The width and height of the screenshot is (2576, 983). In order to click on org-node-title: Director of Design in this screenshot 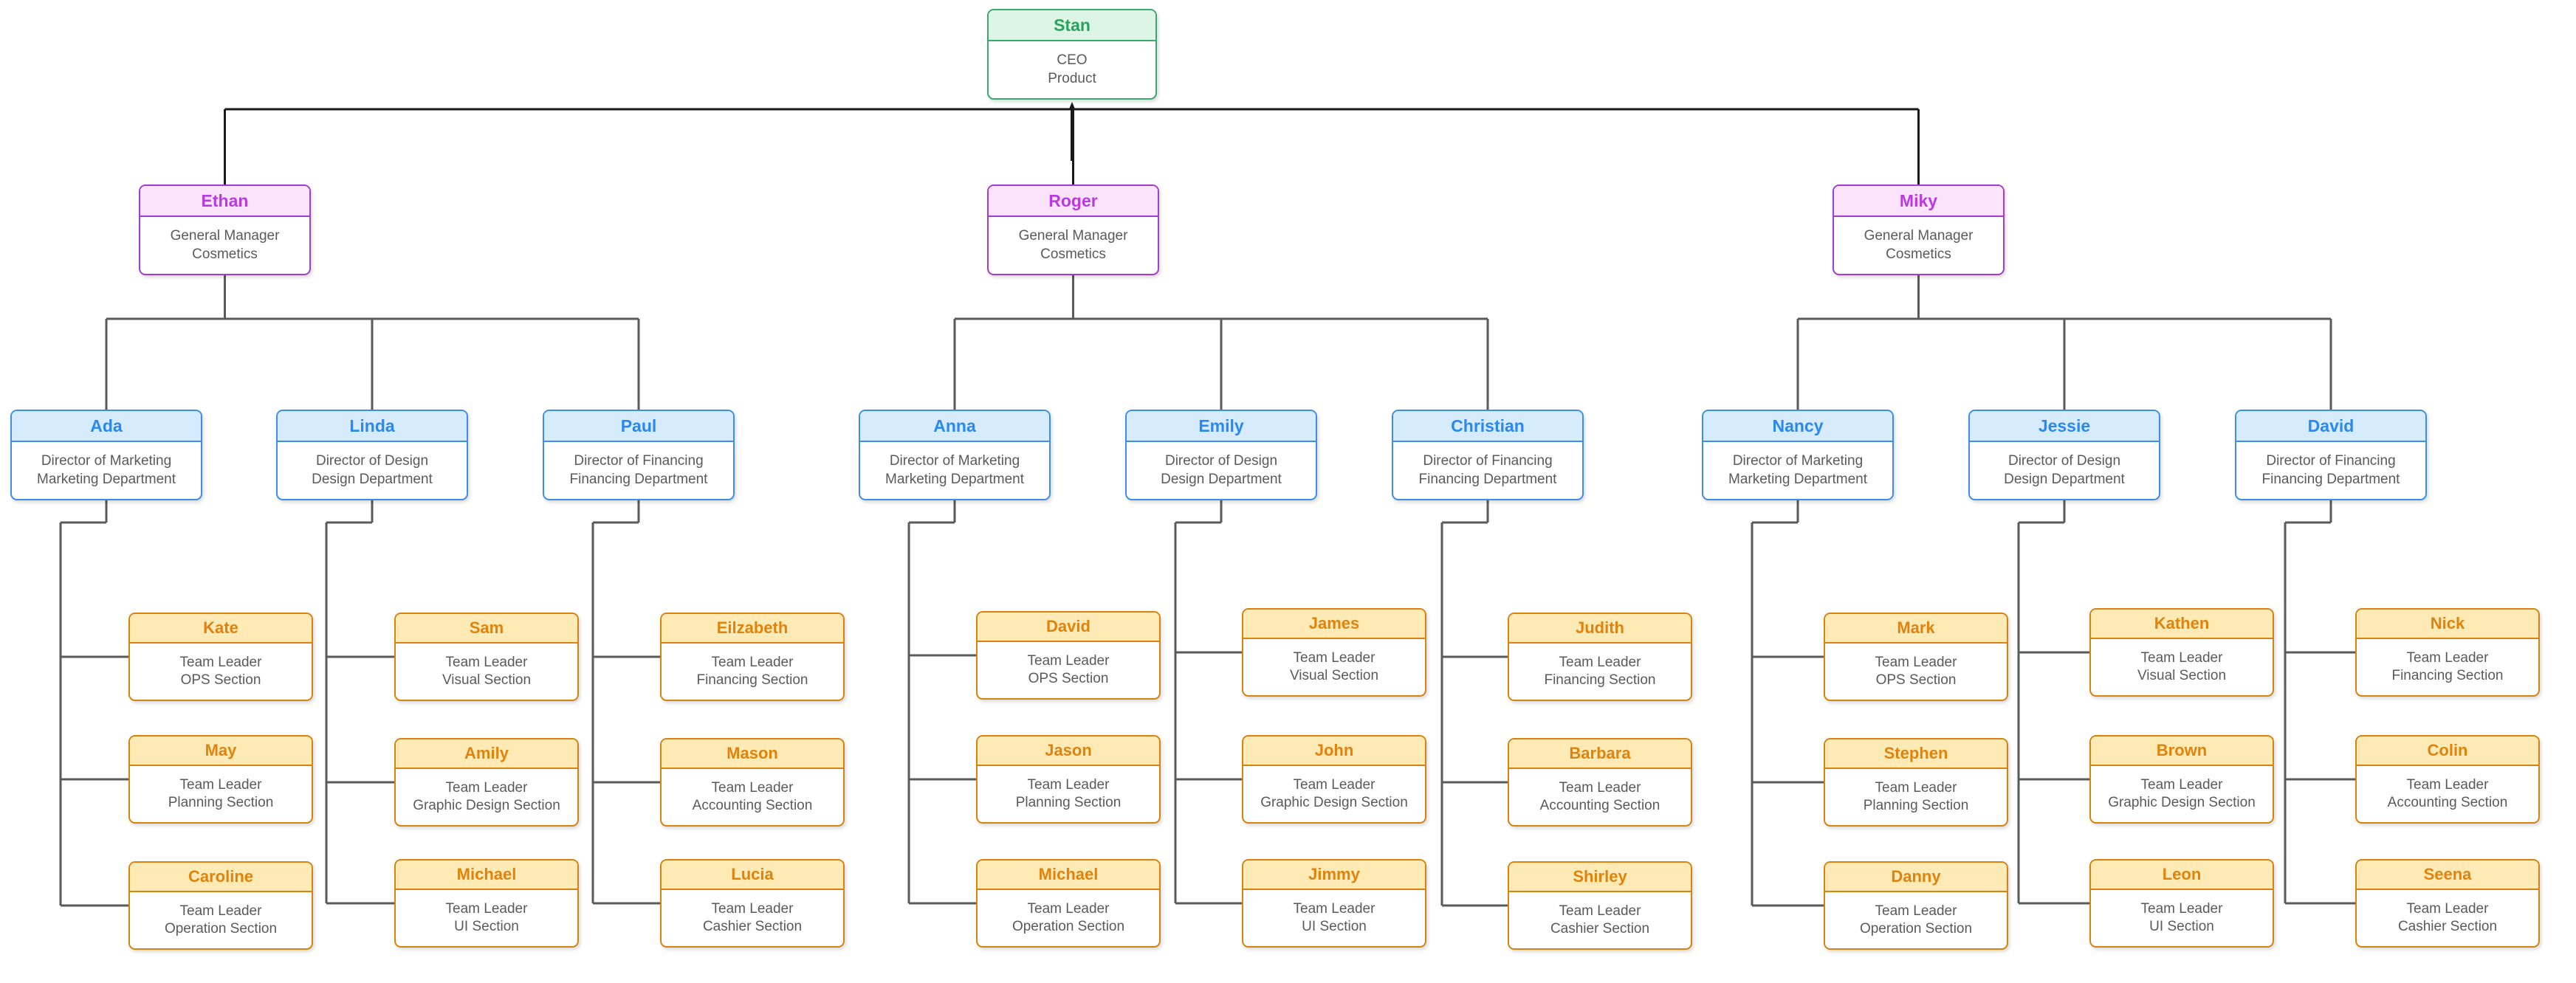, I will do `click(372, 461)`.